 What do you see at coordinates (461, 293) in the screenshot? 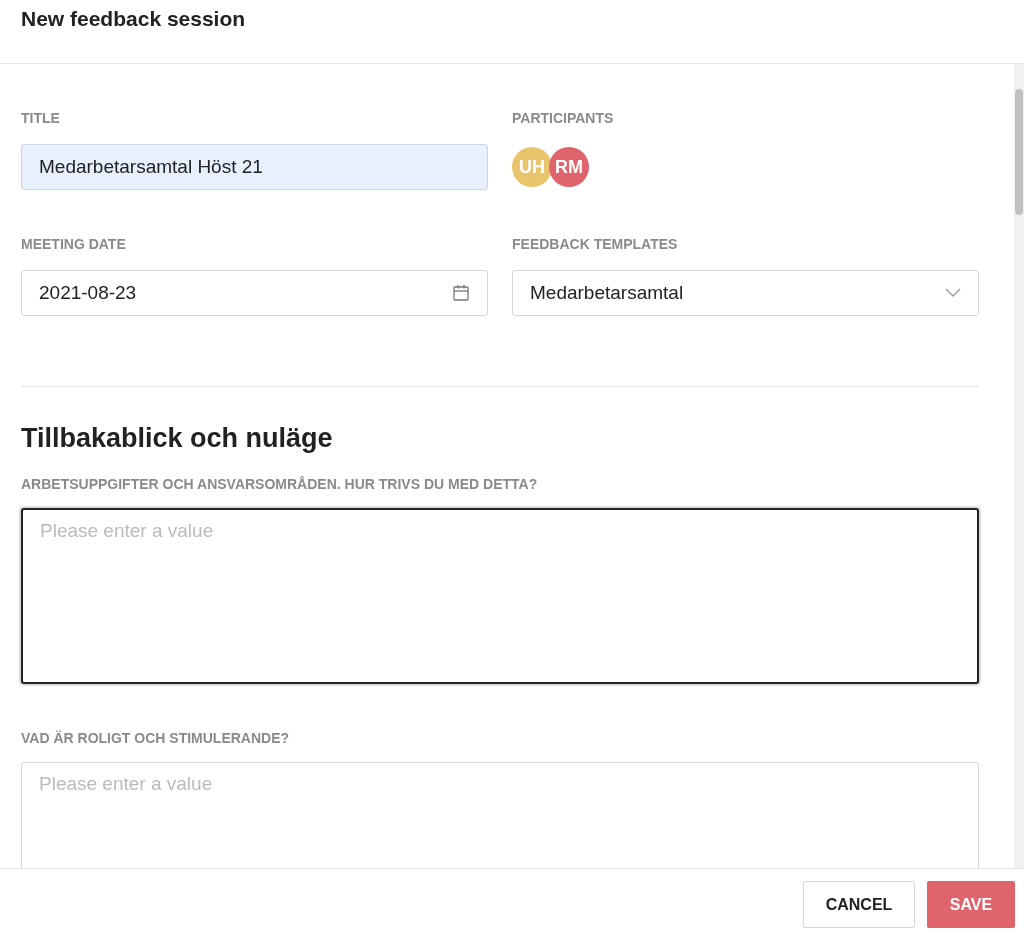
I see `calendar-icon` at bounding box center [461, 293].